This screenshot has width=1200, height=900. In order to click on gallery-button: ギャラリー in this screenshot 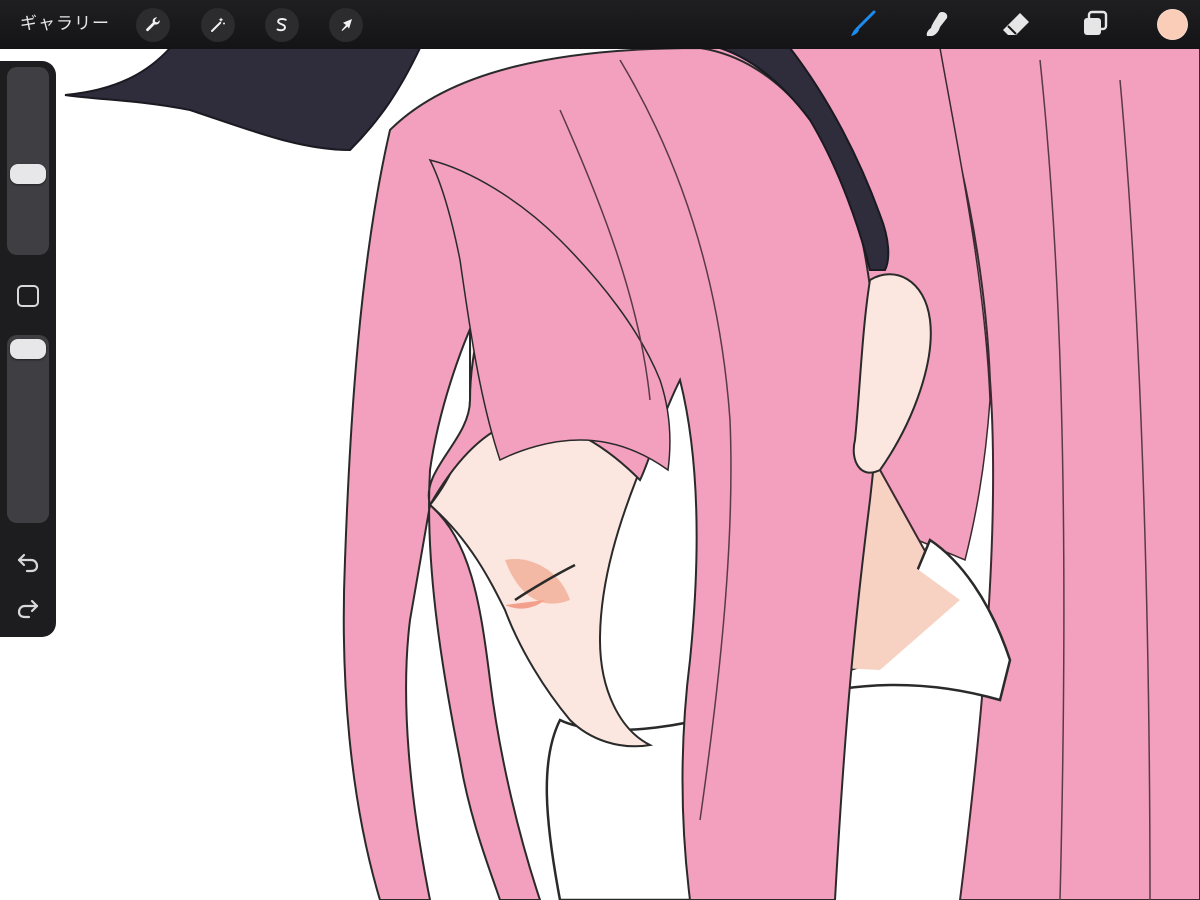, I will do `click(65, 24)`.